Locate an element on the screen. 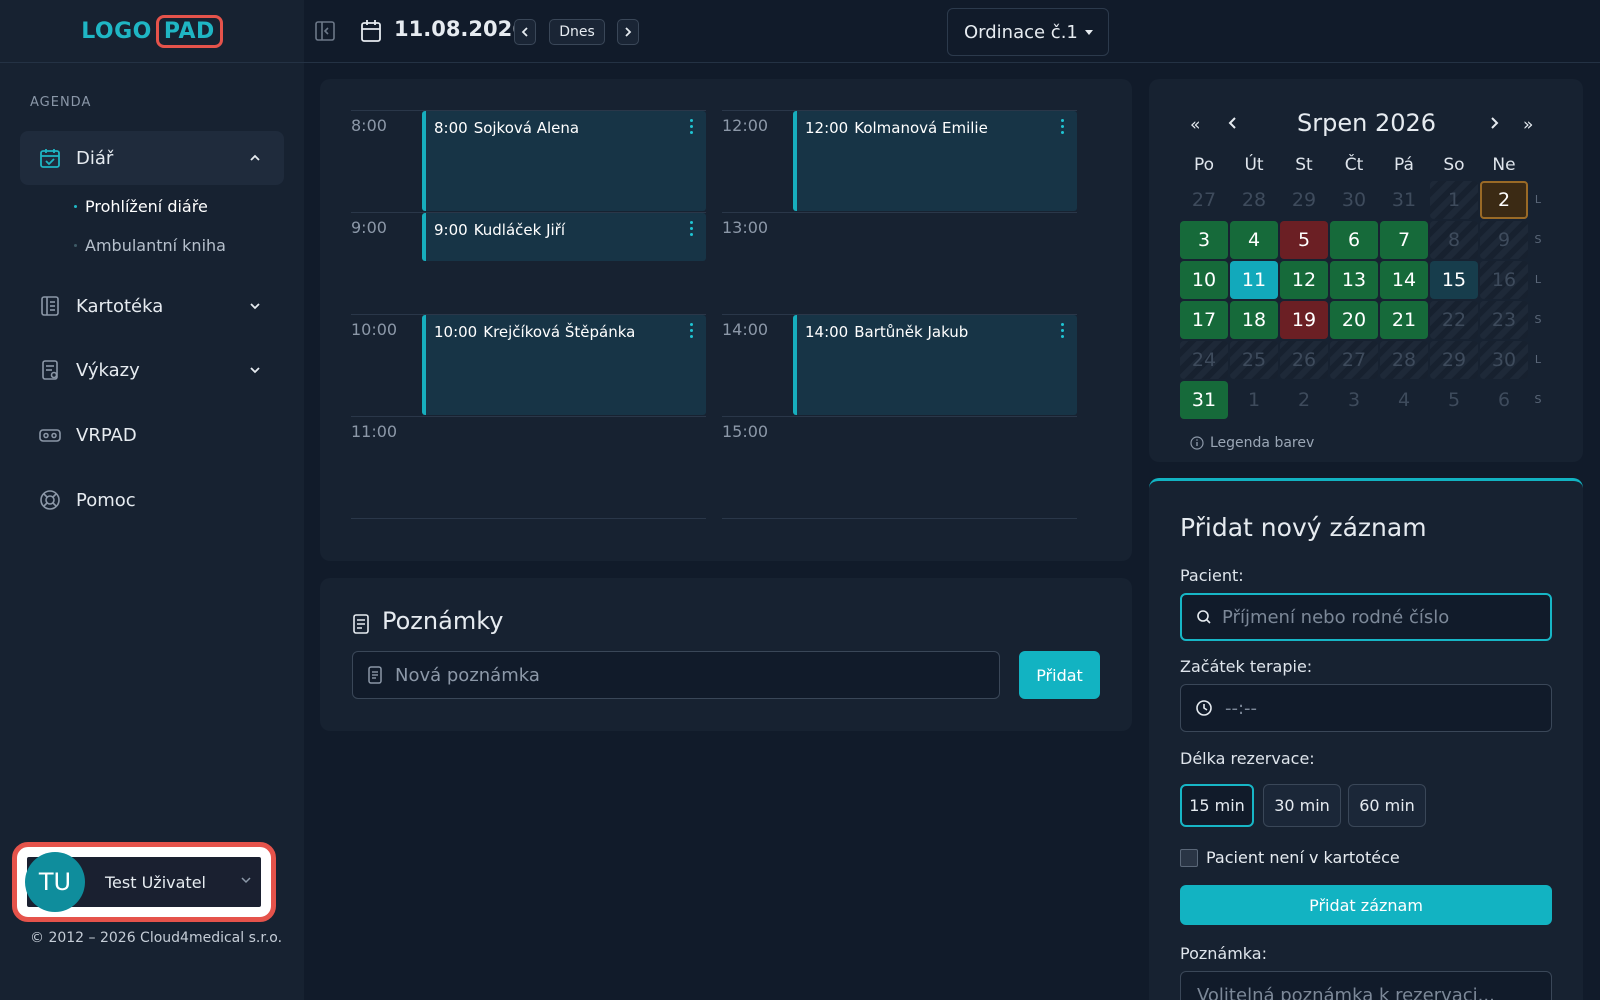  sidebar-collapse-icon is located at coordinates (325, 31).